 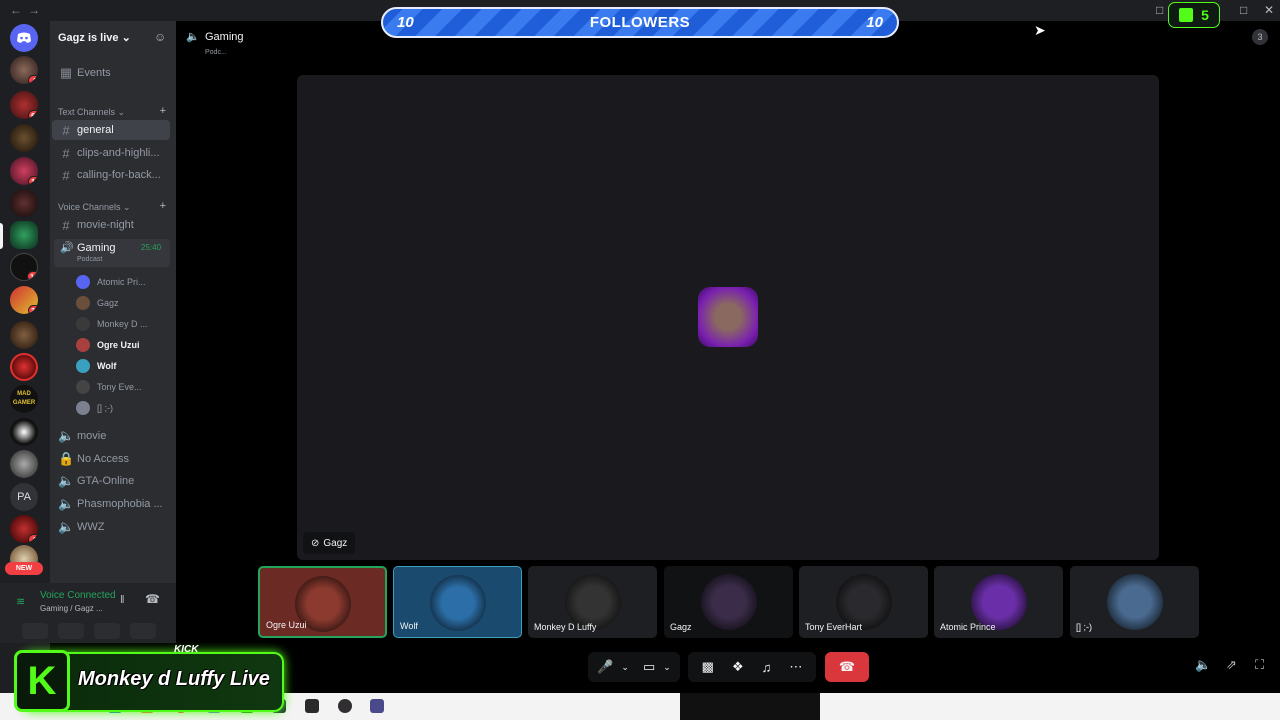 I want to click on channel-label: movie, so click(x=92, y=436).